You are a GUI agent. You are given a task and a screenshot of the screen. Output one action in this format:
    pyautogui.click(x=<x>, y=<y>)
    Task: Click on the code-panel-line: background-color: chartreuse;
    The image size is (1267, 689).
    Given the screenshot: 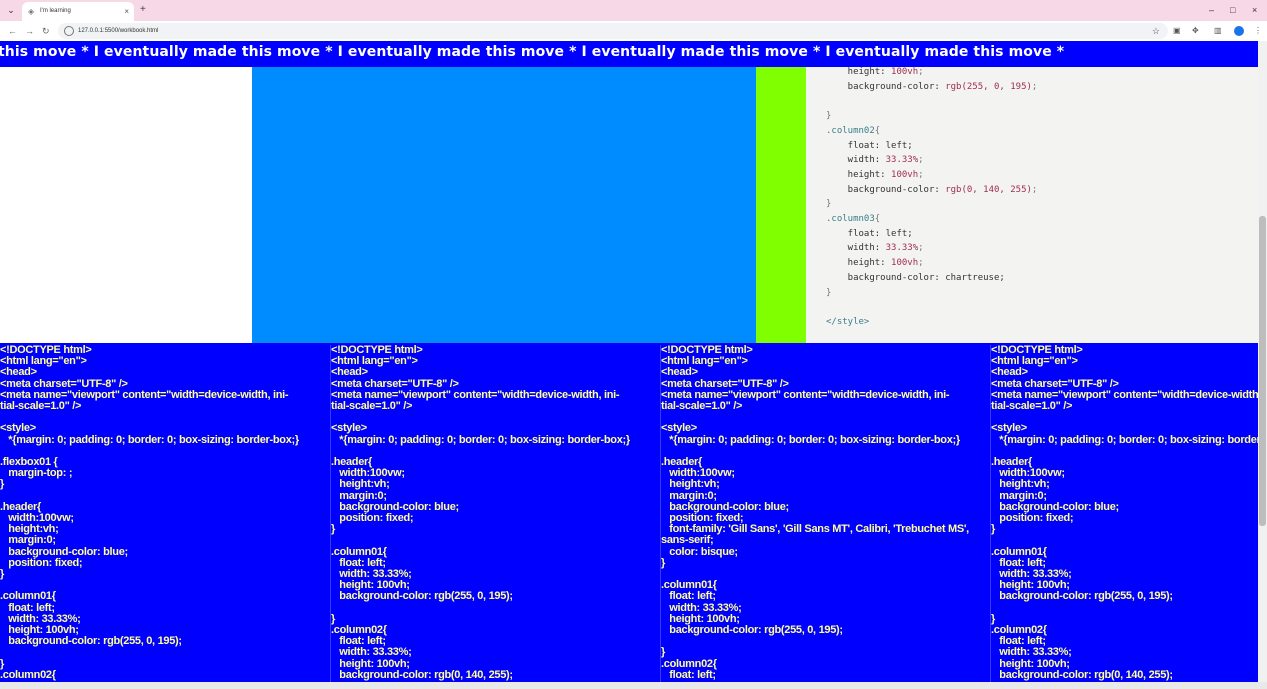 What is the action you would take?
    pyautogui.click(x=915, y=278)
    